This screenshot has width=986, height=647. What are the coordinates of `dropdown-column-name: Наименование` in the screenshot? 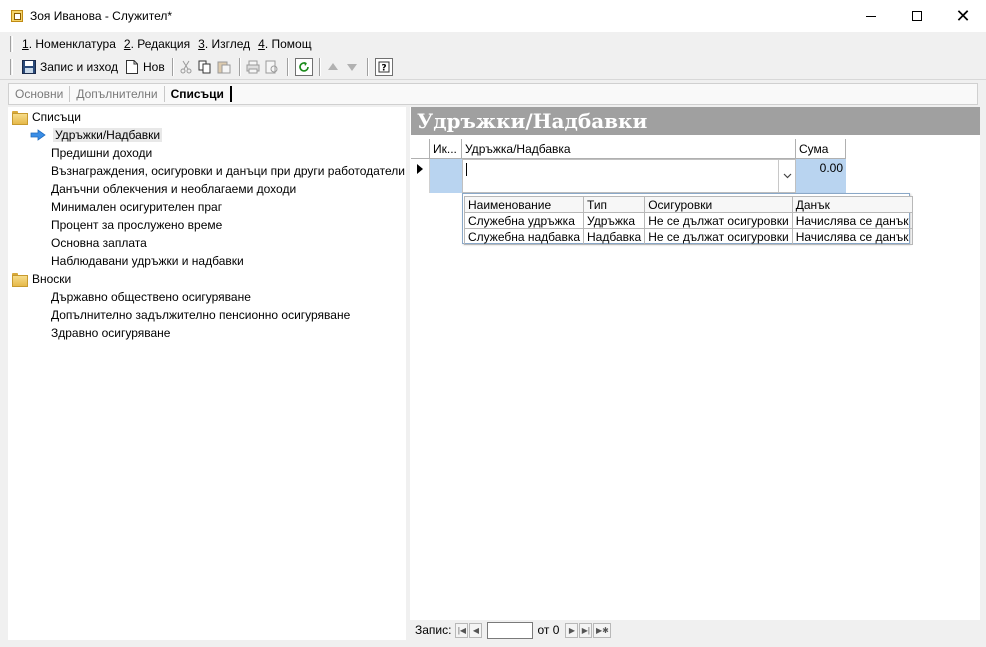 It's located at (524, 204).